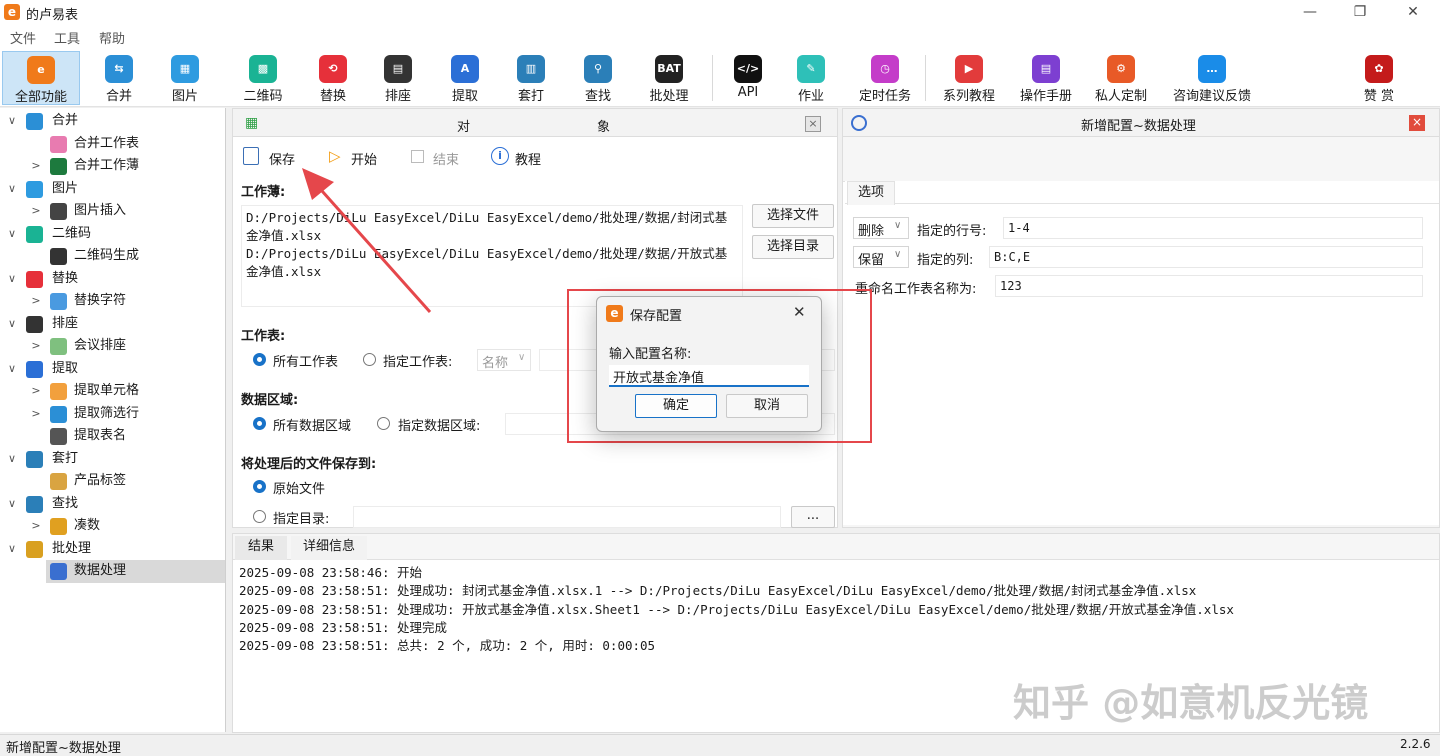  What do you see at coordinates (813, 124) in the screenshot?
I see `panel-close-button: ×` at bounding box center [813, 124].